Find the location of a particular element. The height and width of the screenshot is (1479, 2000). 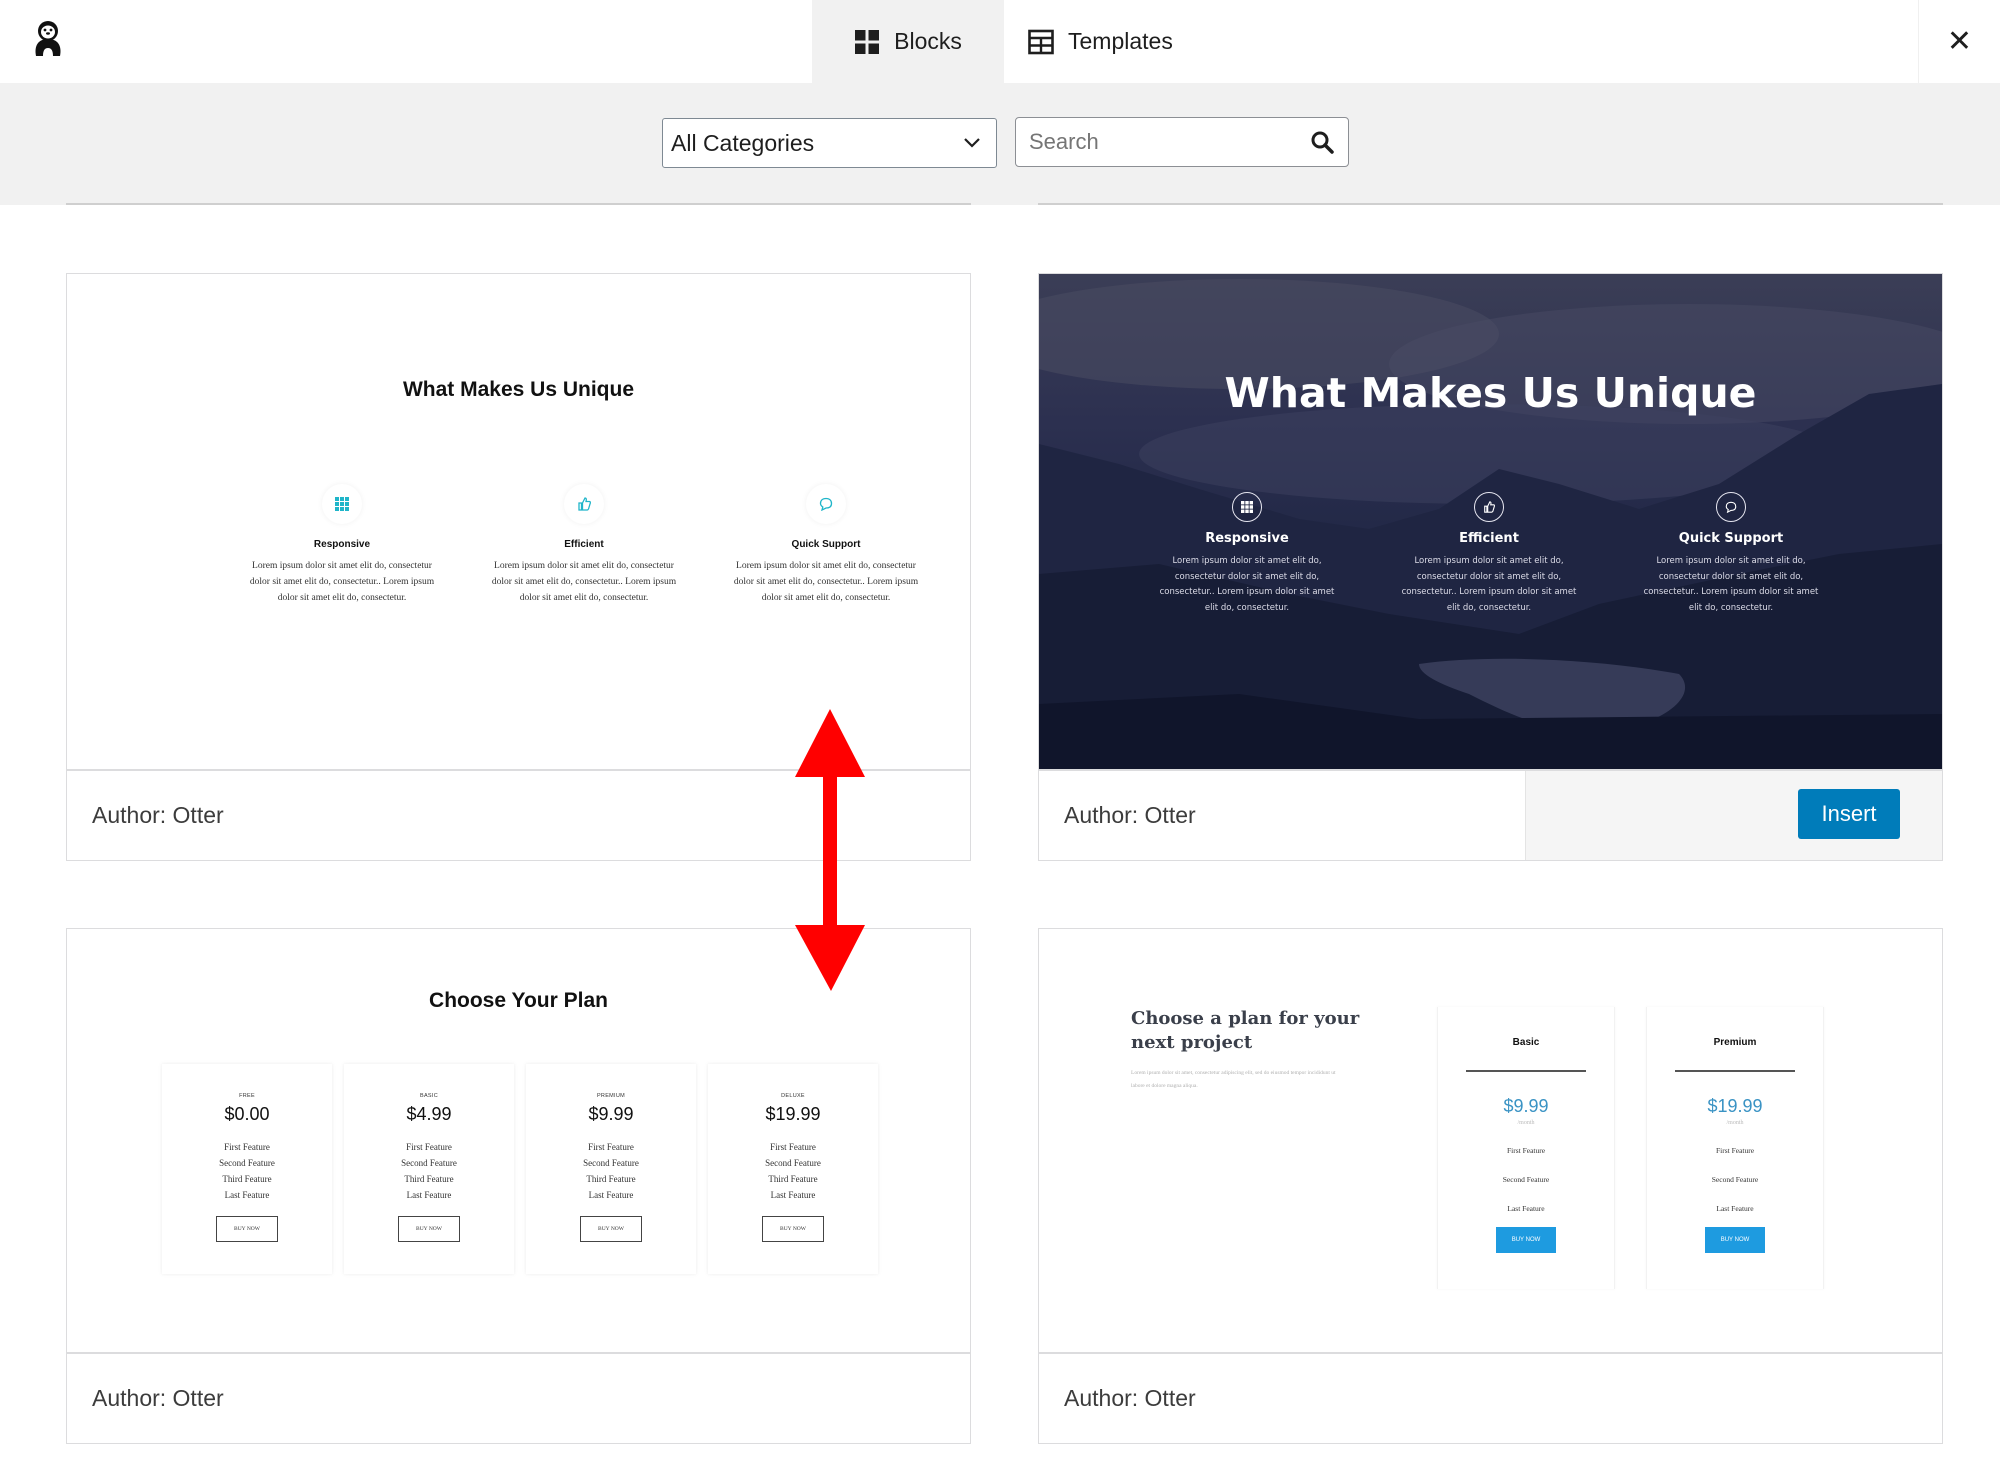

category-select-value: All Categories is located at coordinates (743, 142).